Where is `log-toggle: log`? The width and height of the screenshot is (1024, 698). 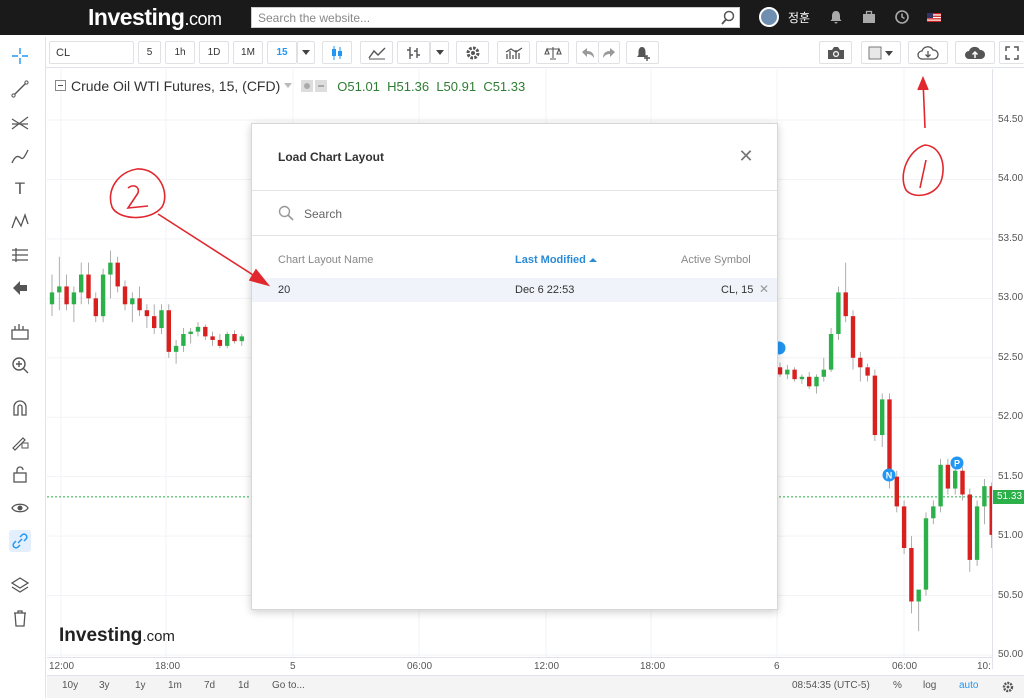 log-toggle: log is located at coordinates (929, 685).